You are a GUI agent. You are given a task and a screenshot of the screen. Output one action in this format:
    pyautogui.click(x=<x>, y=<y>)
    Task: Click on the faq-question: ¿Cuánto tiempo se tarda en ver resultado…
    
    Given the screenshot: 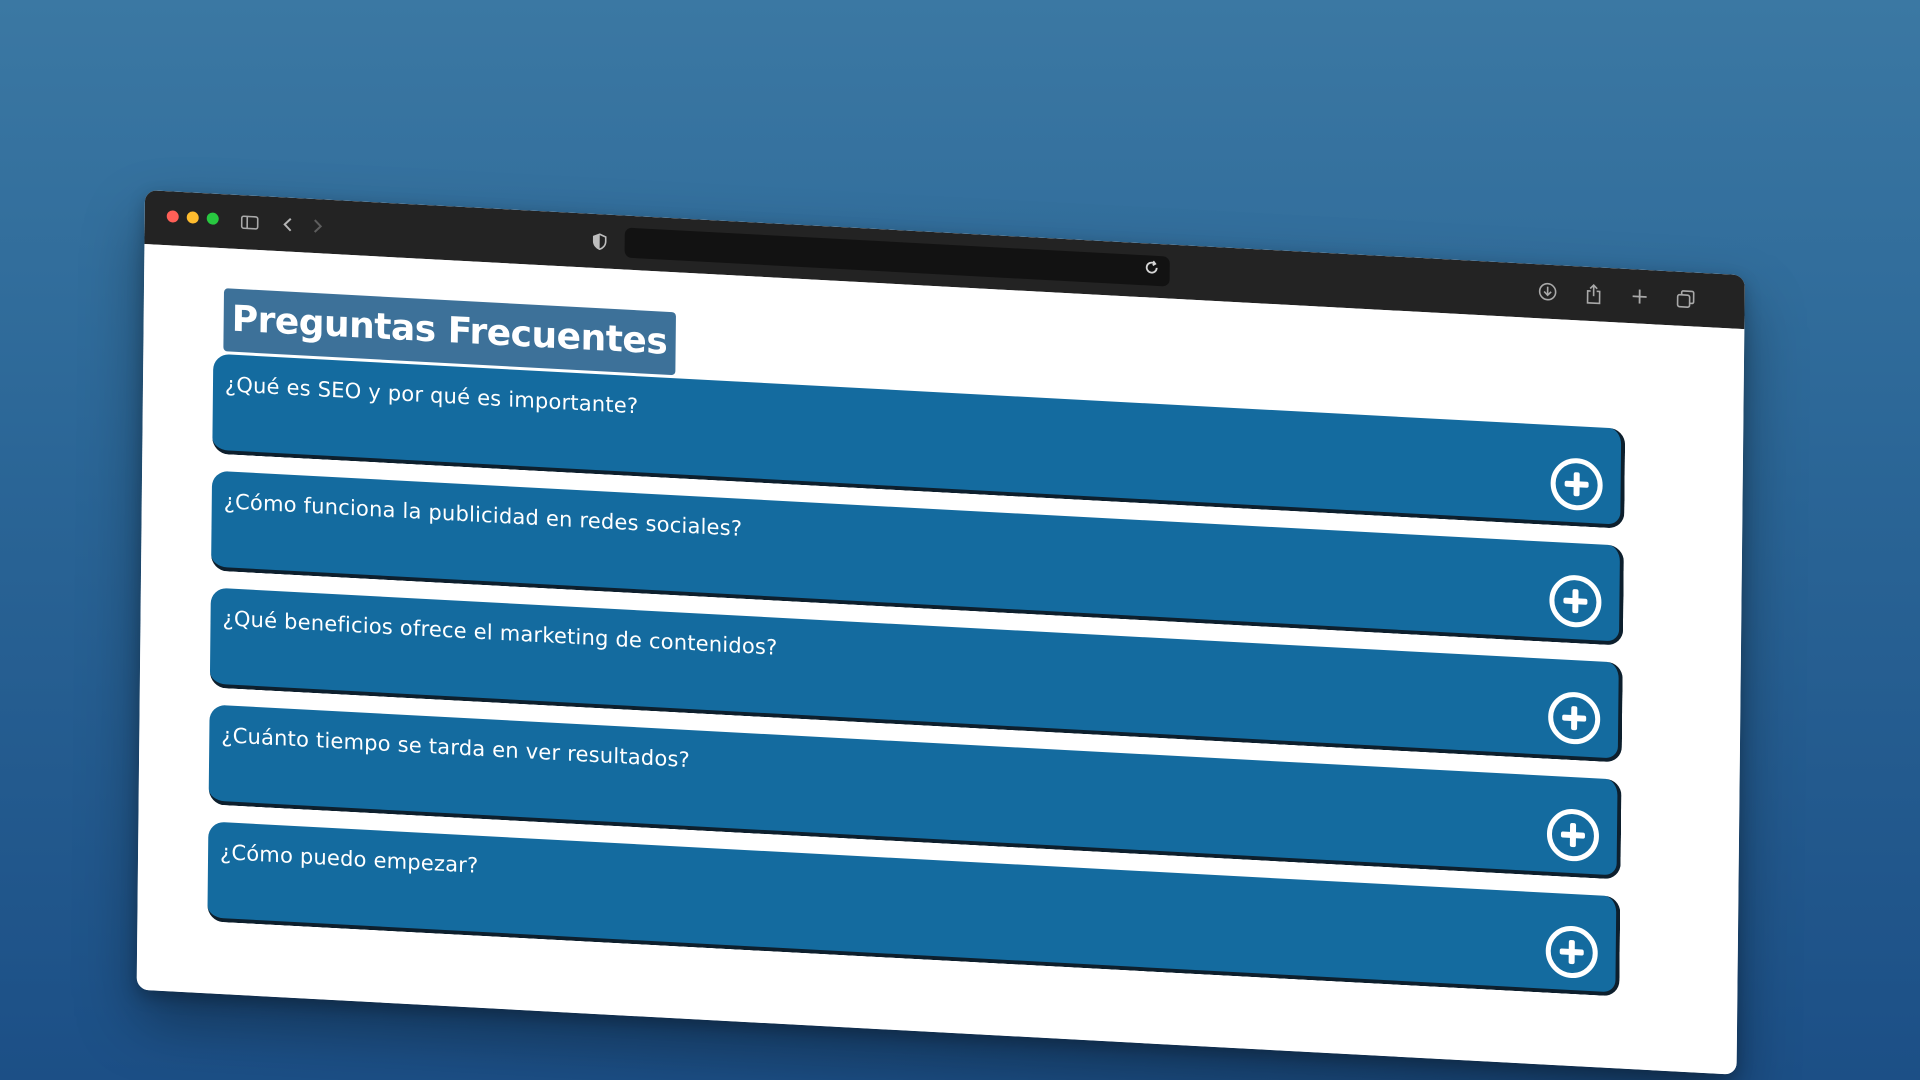 What is the action you would take?
    pyautogui.click(x=456, y=748)
    